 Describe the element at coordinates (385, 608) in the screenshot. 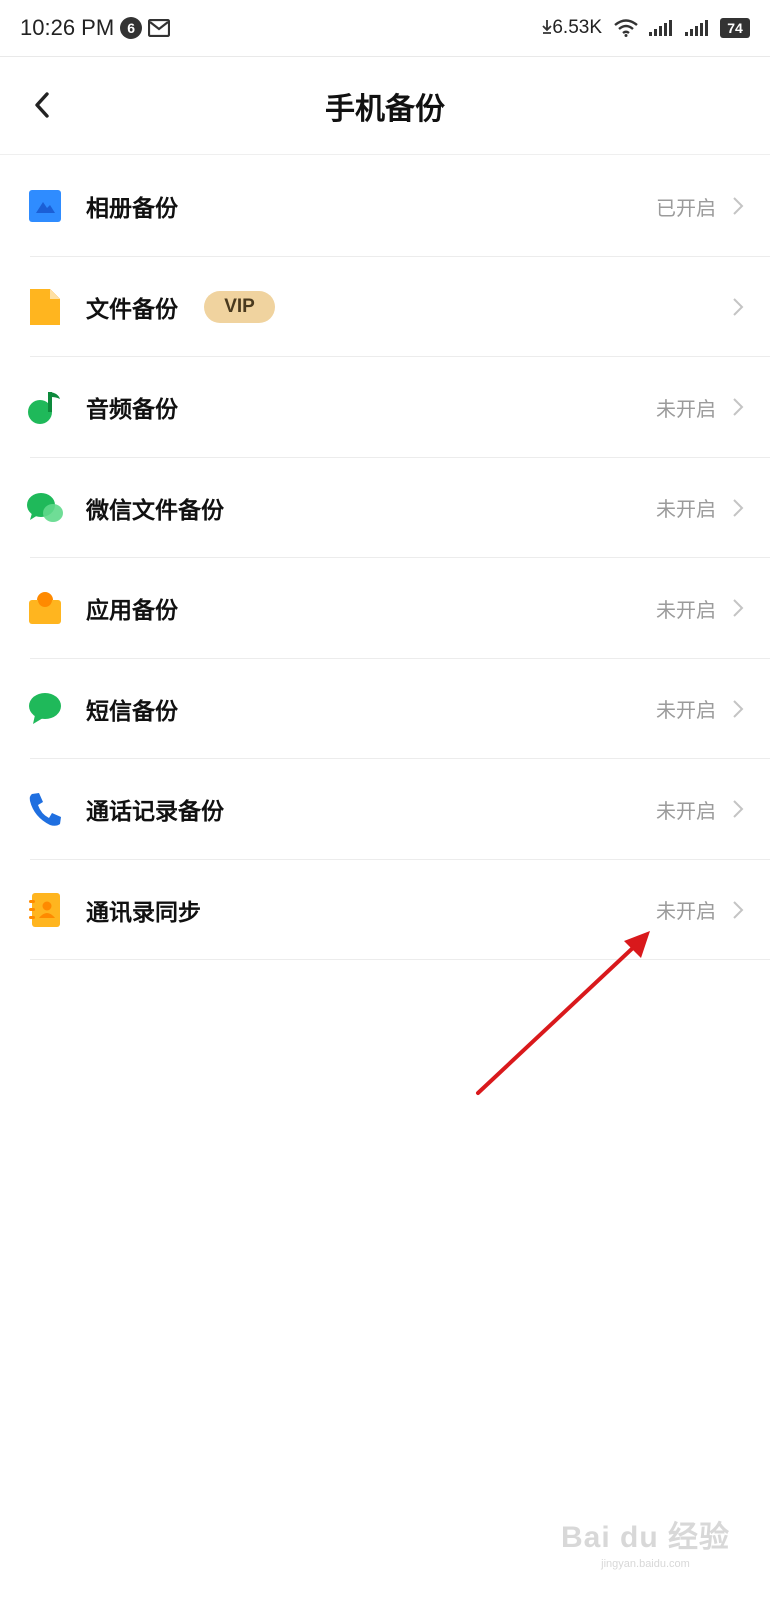

I see `app-backup-row: 应用备份 未开启` at that location.